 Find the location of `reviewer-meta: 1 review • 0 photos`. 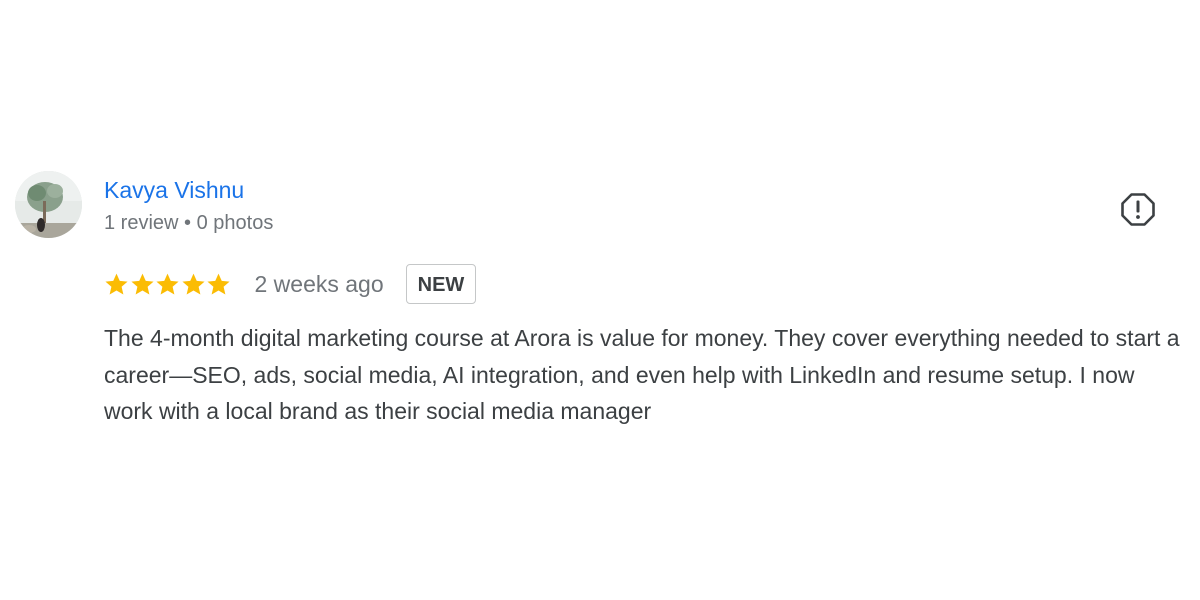

reviewer-meta: 1 review • 0 photos is located at coordinates (189, 223).